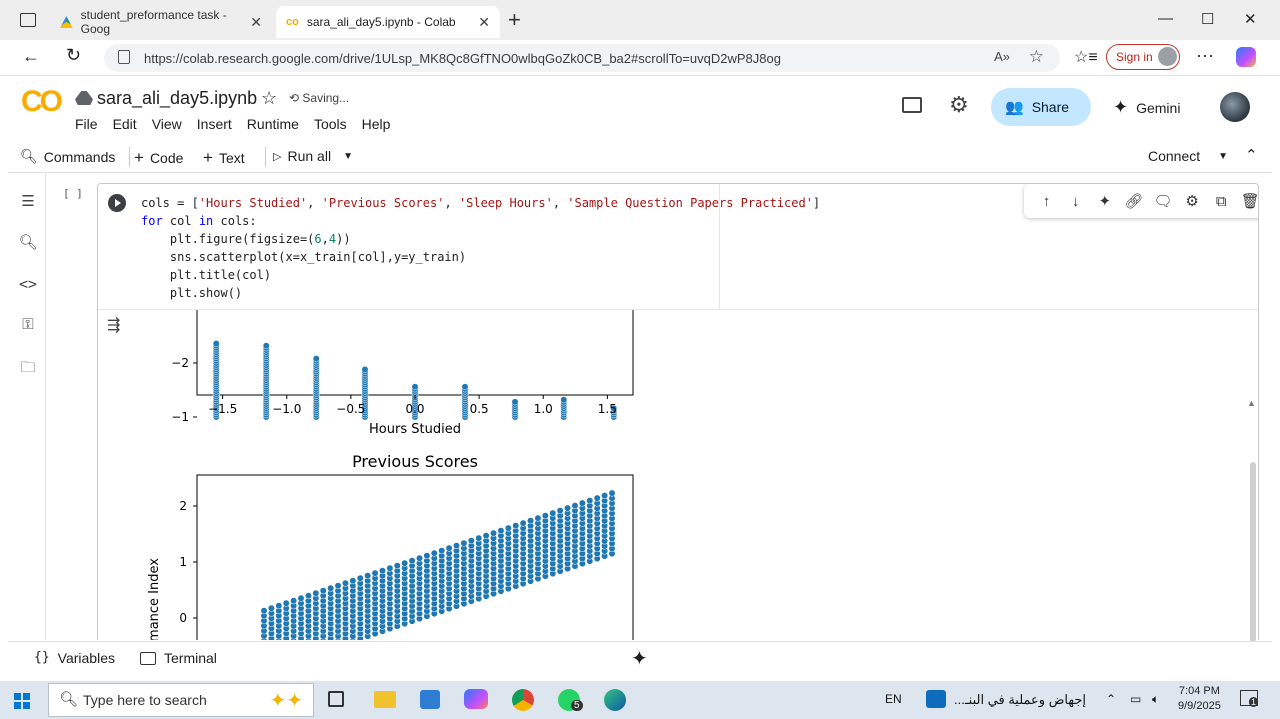 The image size is (1280, 719). Describe the element at coordinates (1199, 706) in the screenshot. I see `clock-date: 9/9/2025` at that location.